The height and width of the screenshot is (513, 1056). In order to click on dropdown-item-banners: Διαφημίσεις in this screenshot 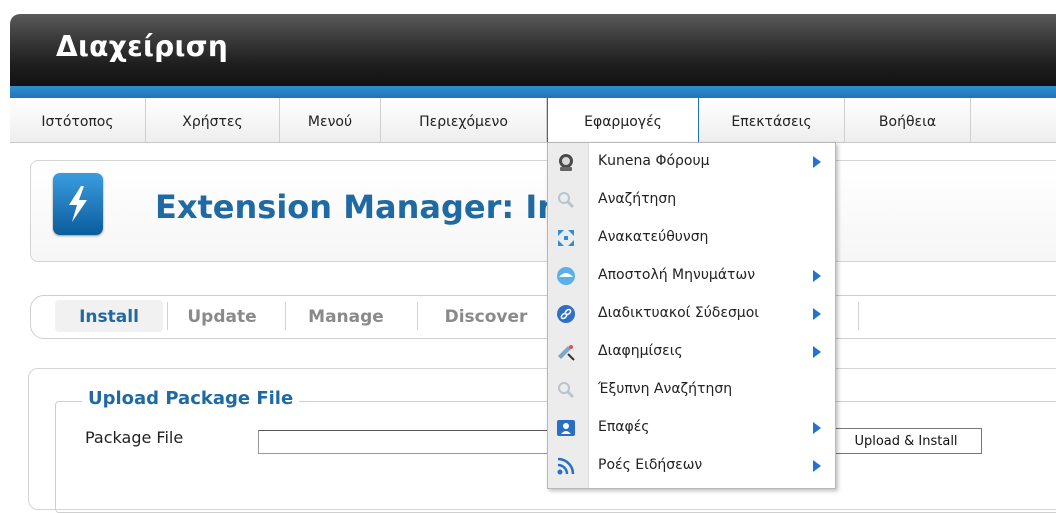, I will do `click(691, 352)`.